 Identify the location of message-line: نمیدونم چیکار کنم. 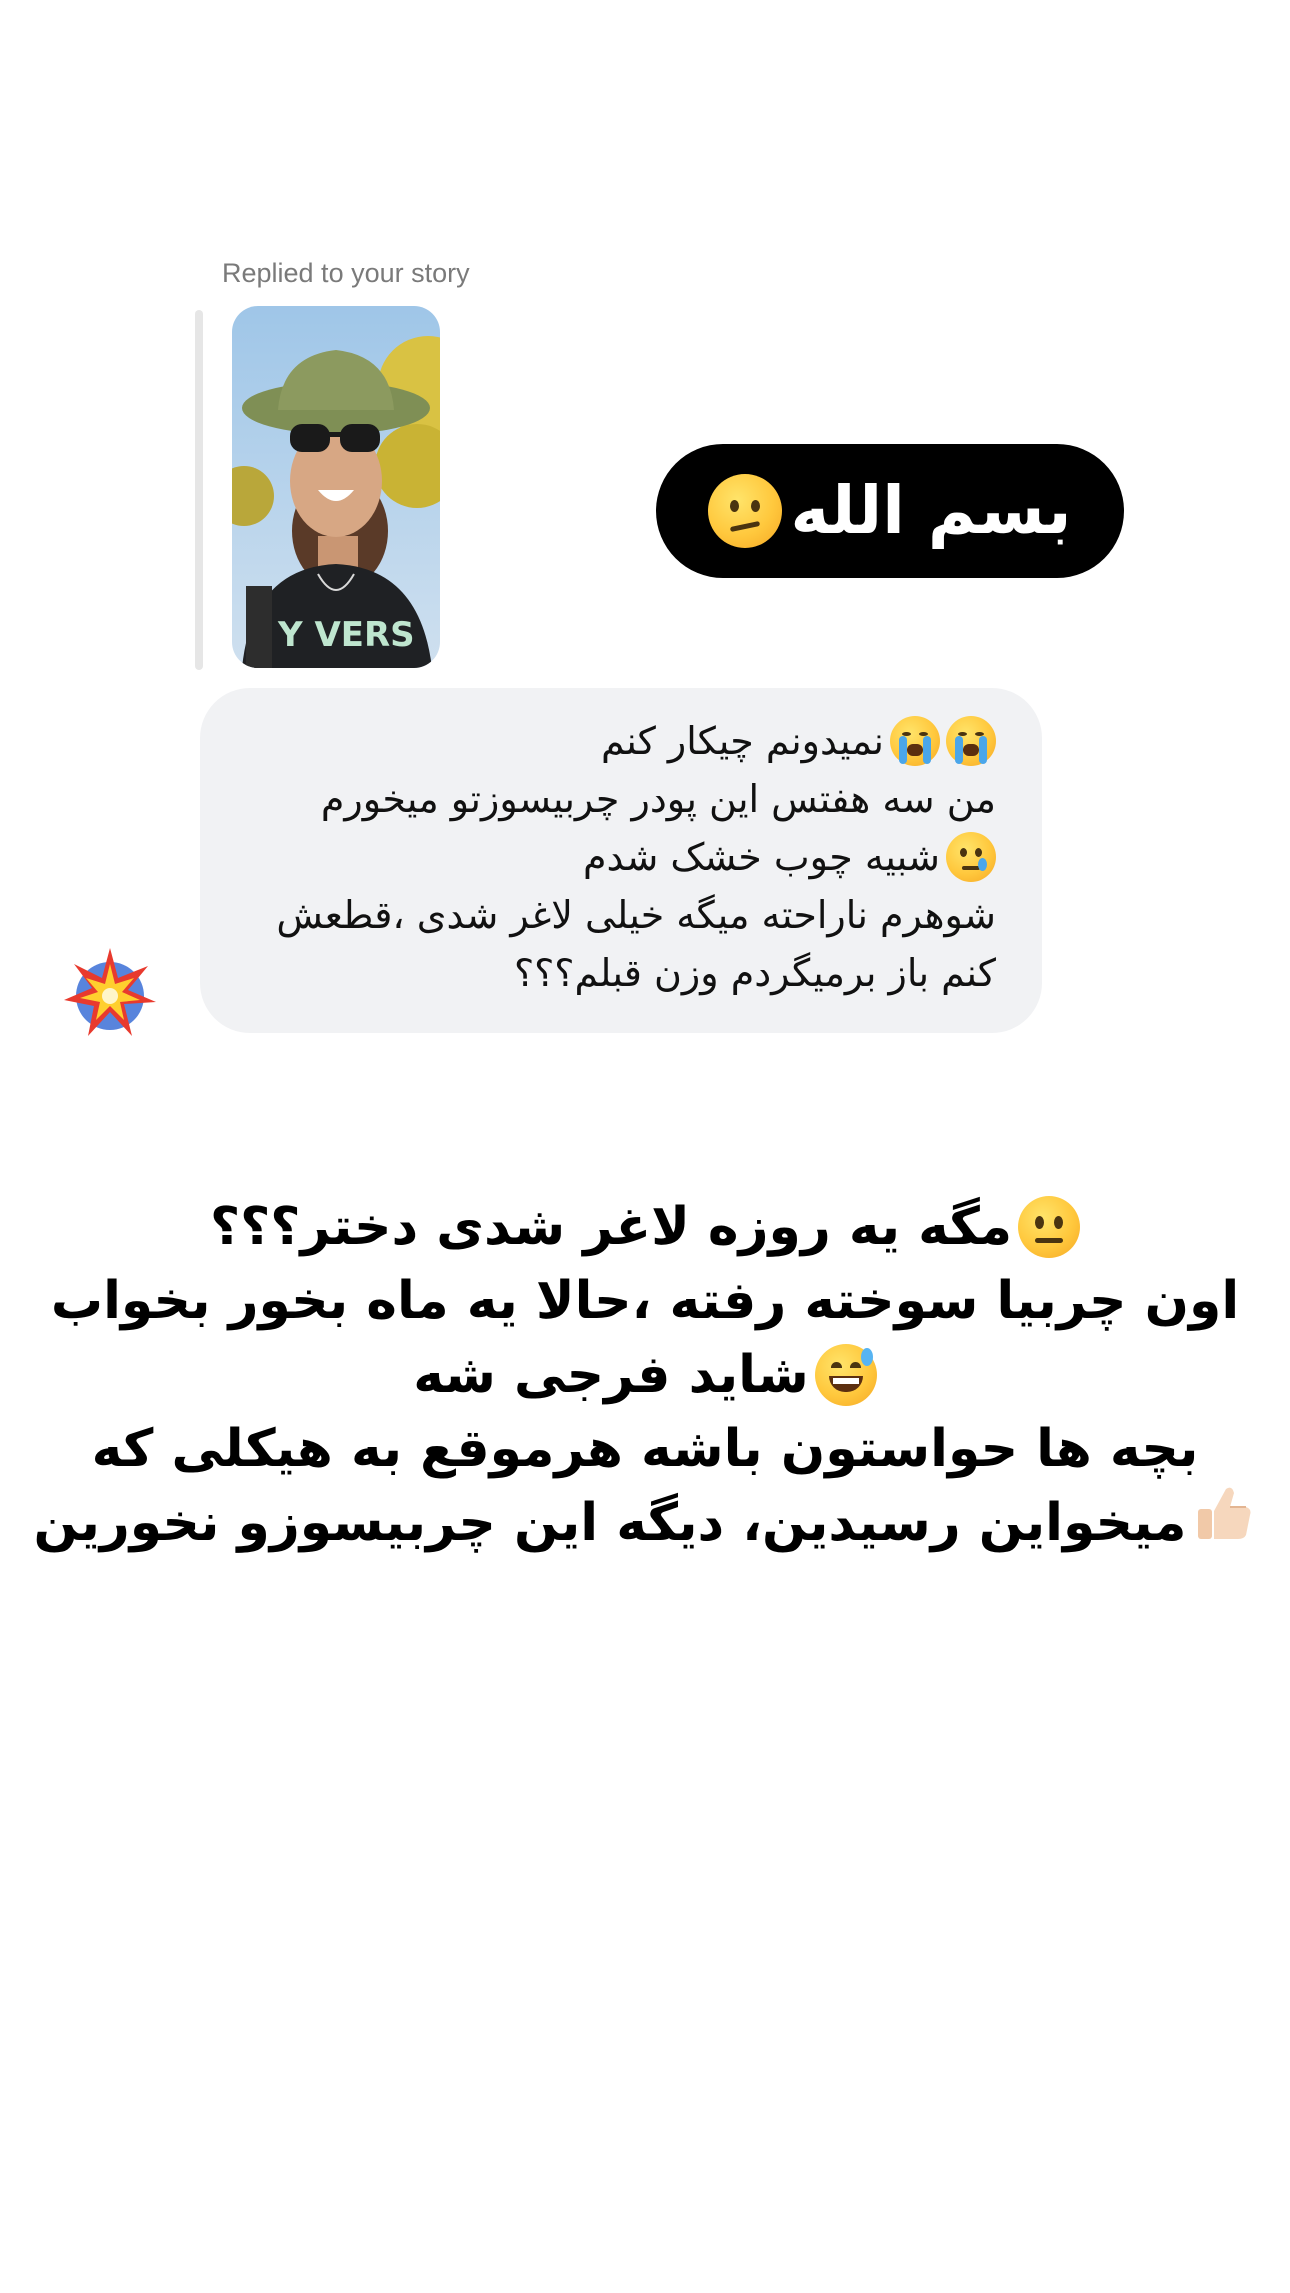
(615, 741).